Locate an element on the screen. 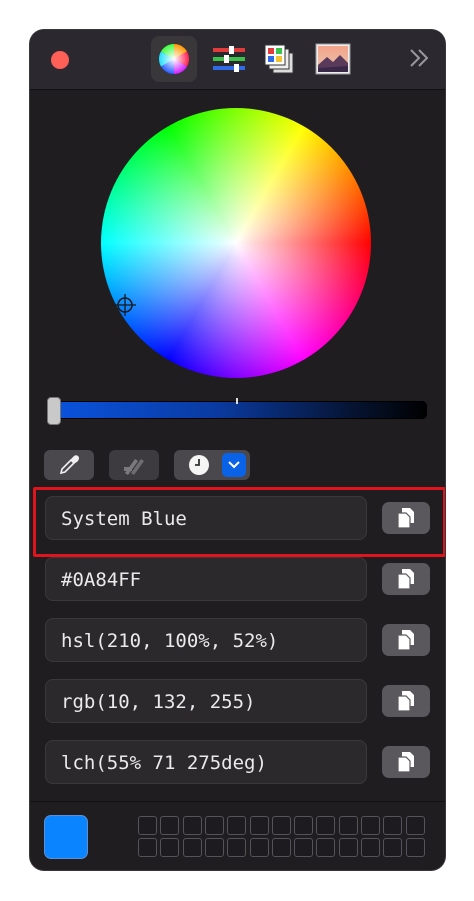 The height and width of the screenshot is (901, 474). rgb-field: rgb(10, 132, 255) is located at coordinates (206, 701).